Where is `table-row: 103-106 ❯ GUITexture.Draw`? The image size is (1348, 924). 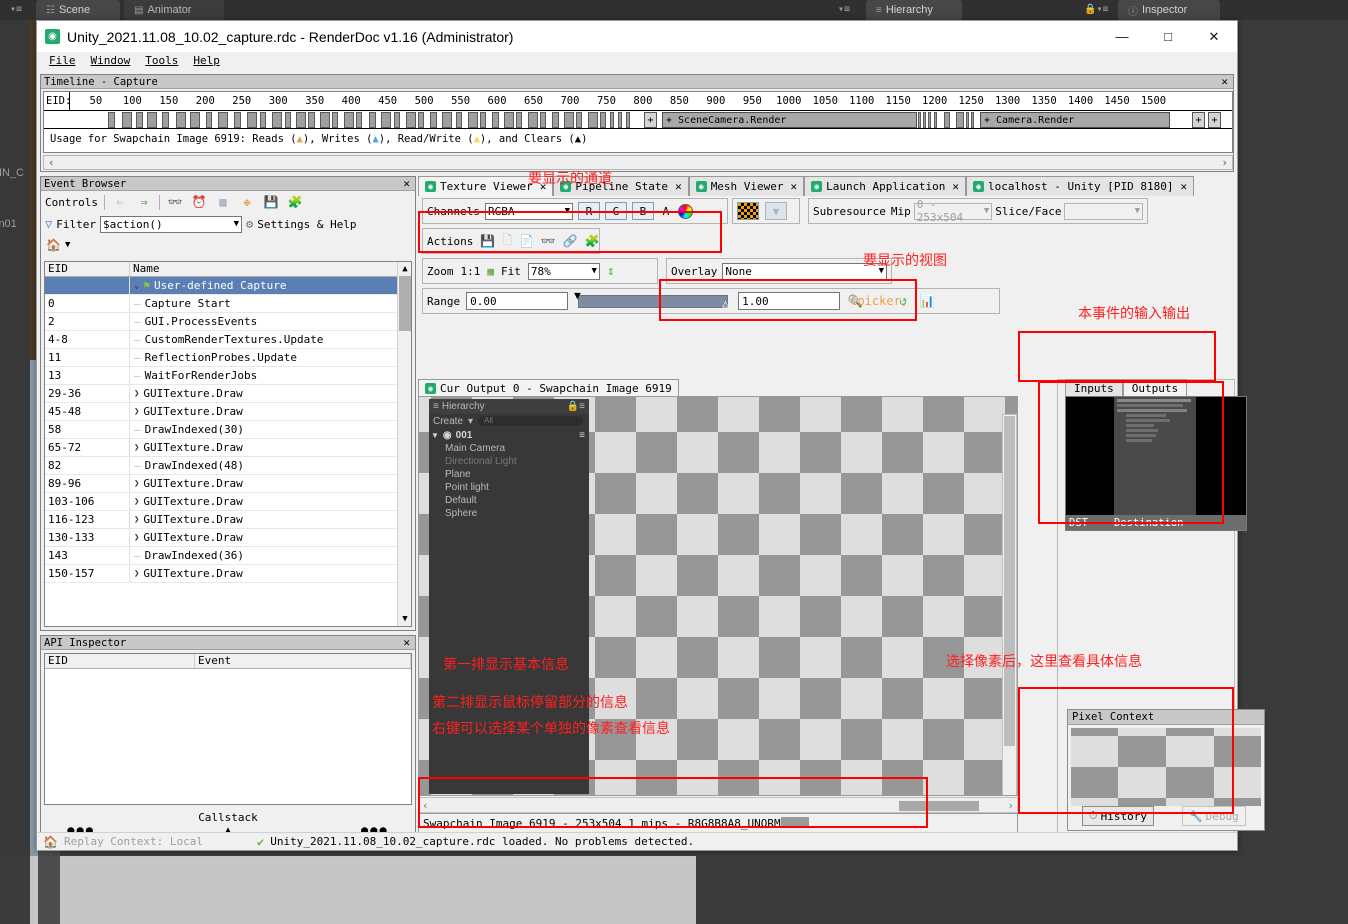
table-row: 103-106 ❯ GUITexture.Draw is located at coordinates (228, 502).